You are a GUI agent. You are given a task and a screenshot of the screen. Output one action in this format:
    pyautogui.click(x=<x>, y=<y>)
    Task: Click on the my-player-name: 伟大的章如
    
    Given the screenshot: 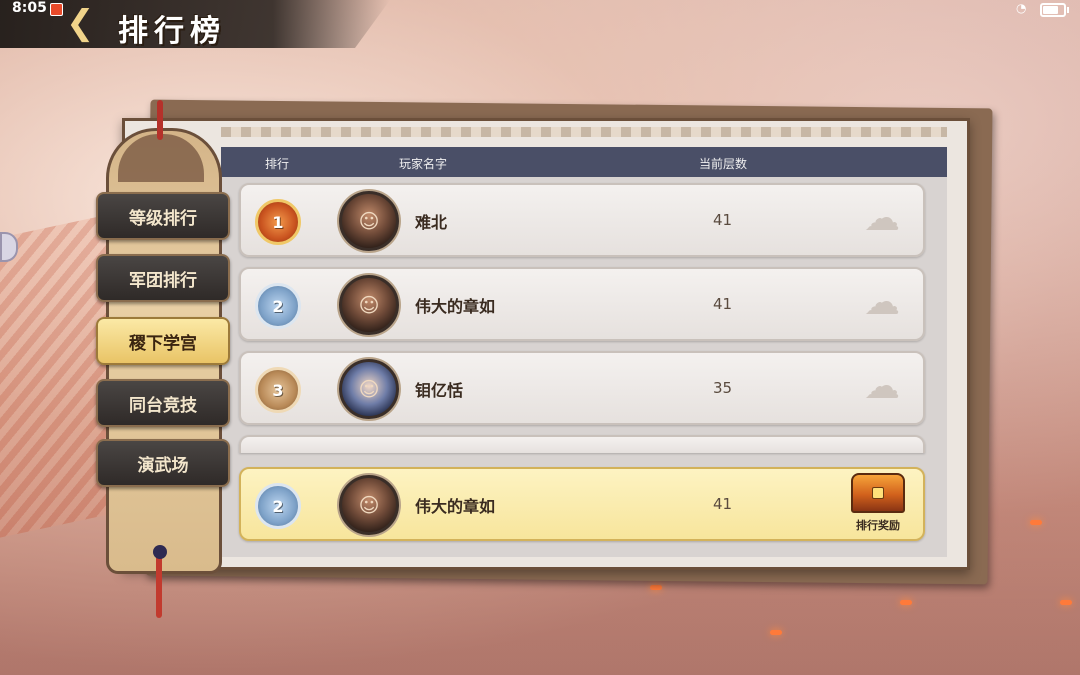 What is the action you would take?
    pyautogui.click(x=455, y=506)
    